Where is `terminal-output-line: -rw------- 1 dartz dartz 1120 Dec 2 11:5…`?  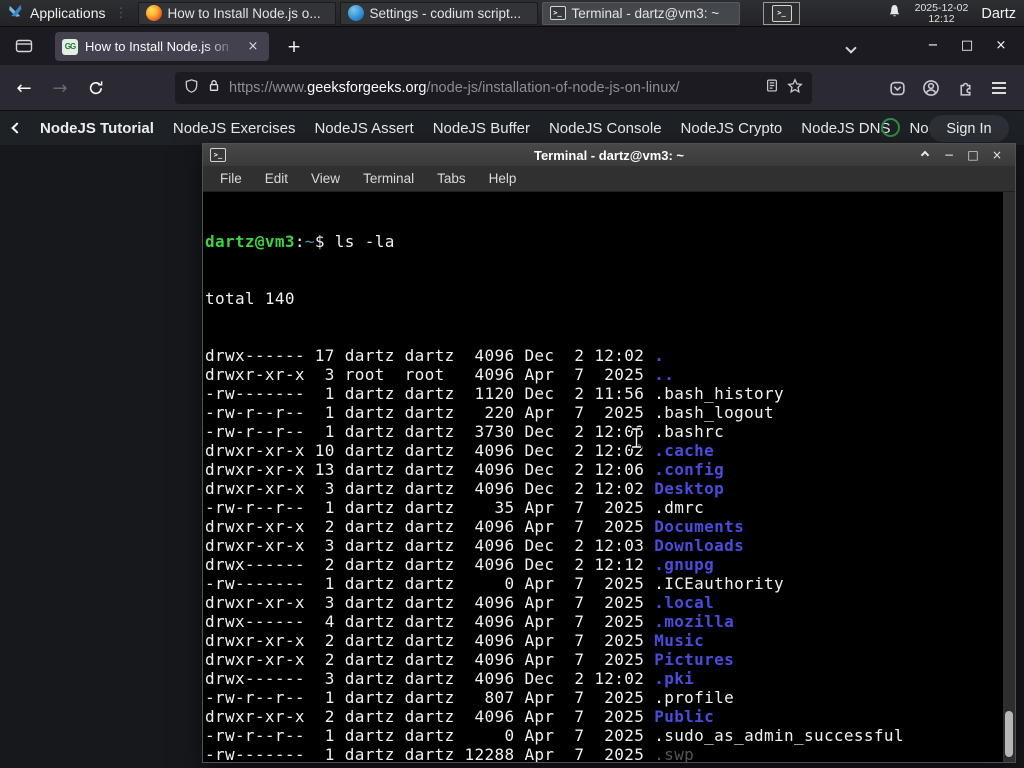
terminal-output-line: -rw------- 1 dartz dartz 1120 Dec 2 11:5… is located at coordinates (603, 393).